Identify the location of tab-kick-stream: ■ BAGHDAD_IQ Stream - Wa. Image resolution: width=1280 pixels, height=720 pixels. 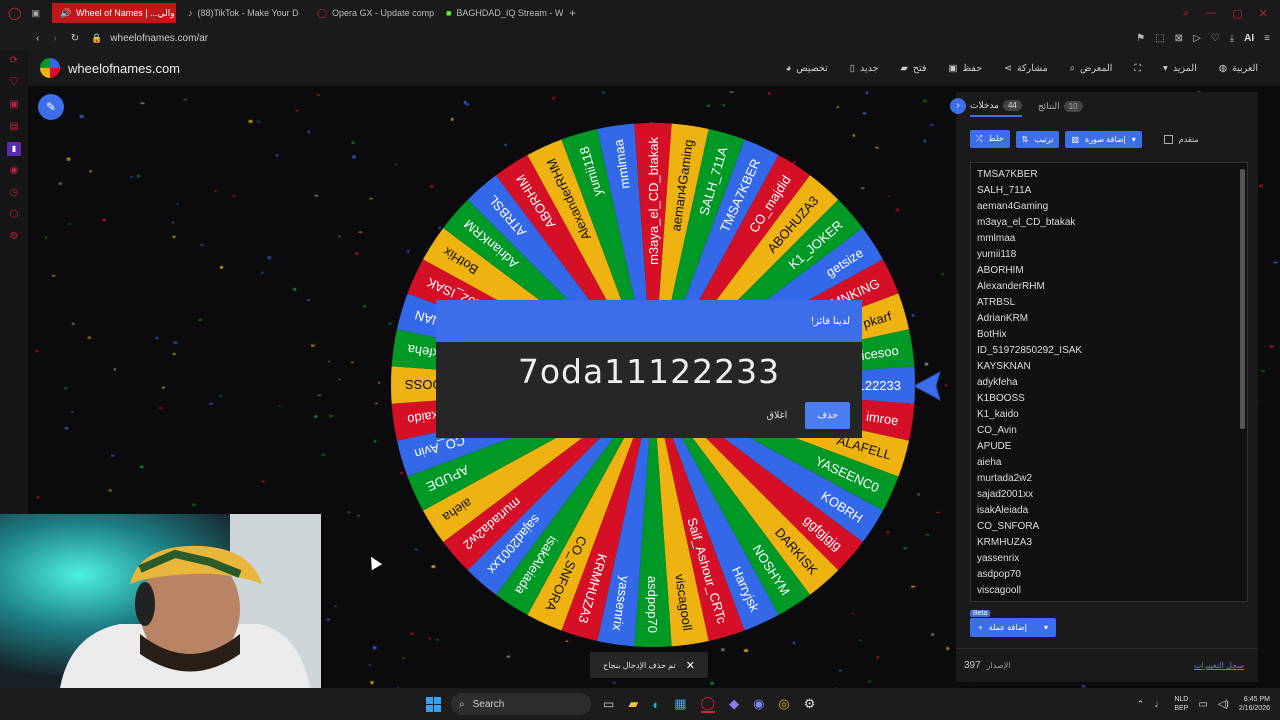
(500, 13).